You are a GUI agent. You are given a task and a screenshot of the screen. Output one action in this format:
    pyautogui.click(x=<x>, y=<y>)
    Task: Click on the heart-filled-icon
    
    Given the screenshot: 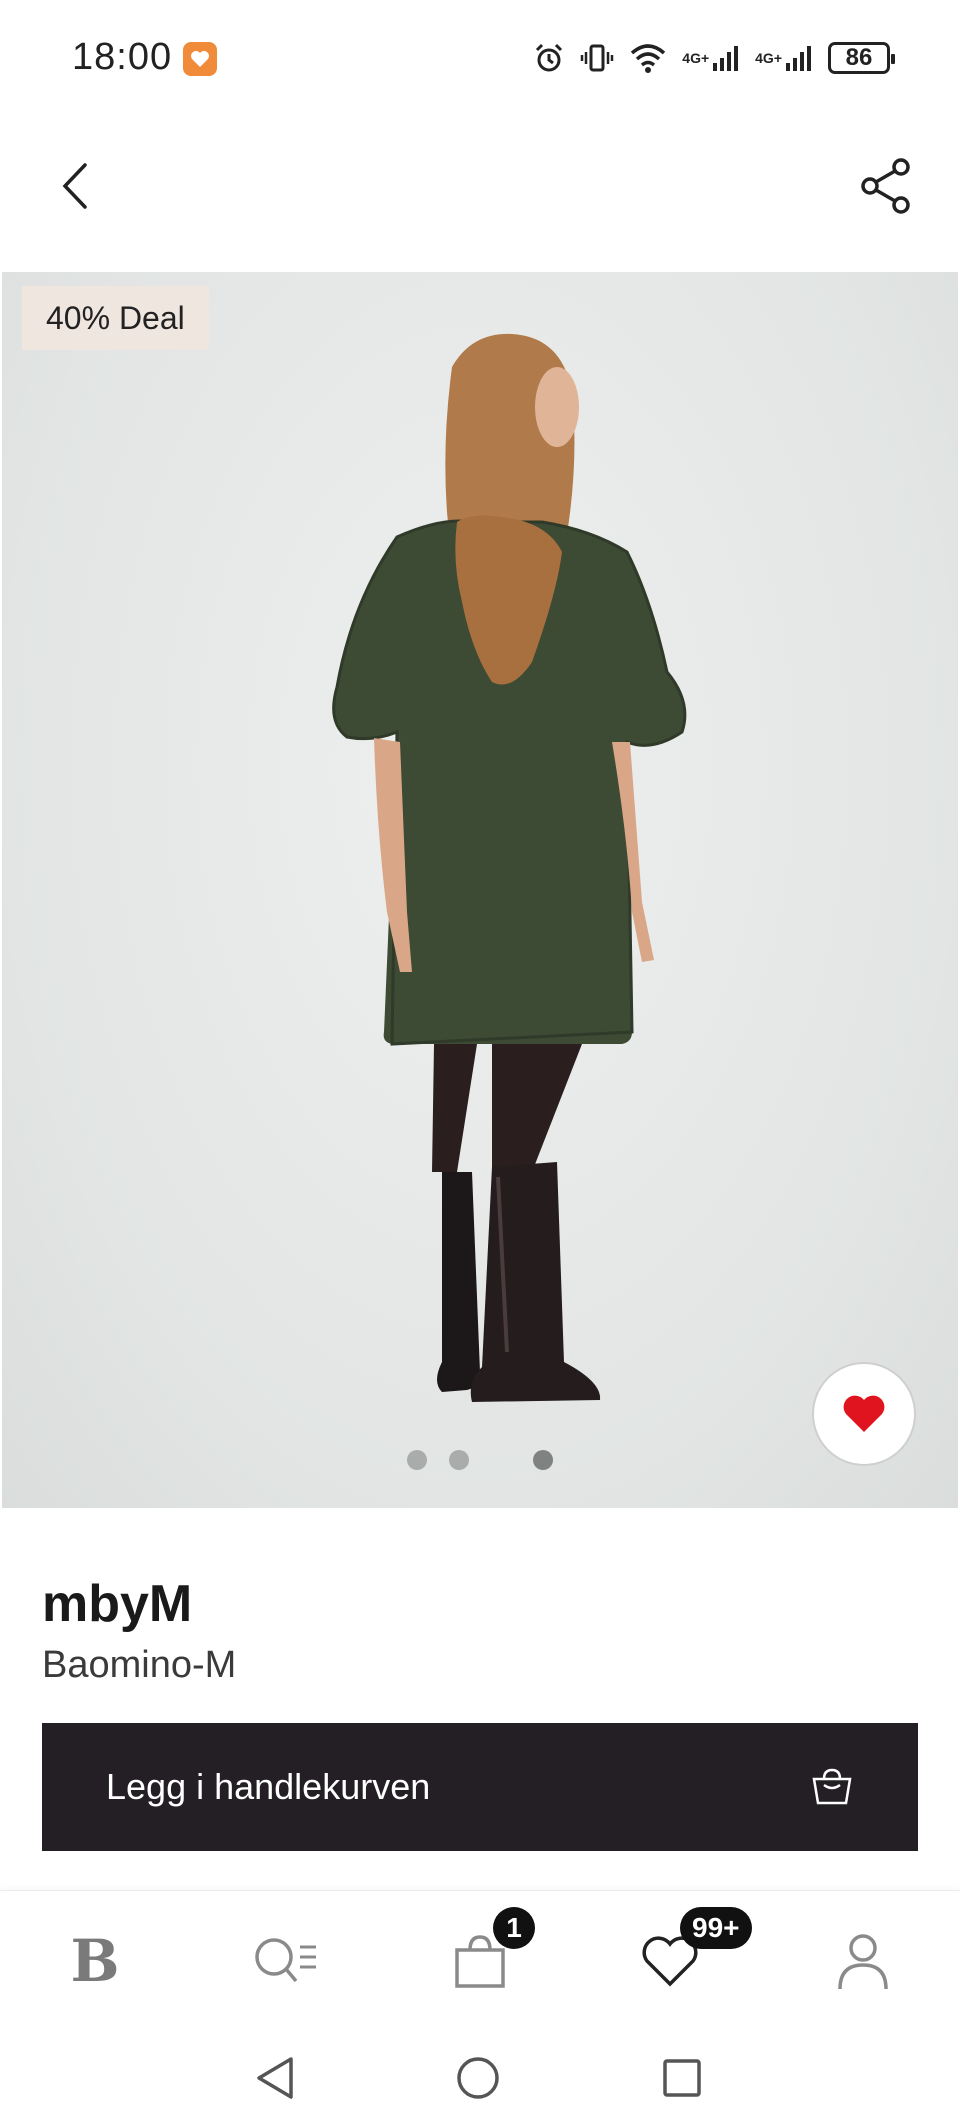 What is the action you would take?
    pyautogui.click(x=864, y=1413)
    